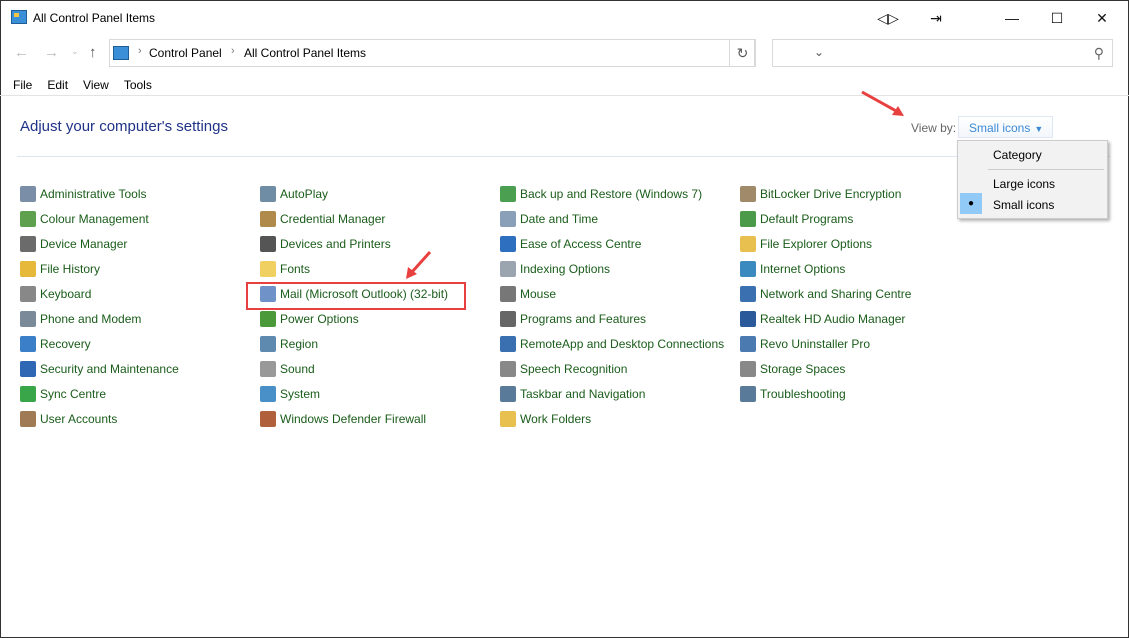 Image resolution: width=1129 pixels, height=638 pixels. What do you see at coordinates (268, 344) in the screenshot?
I see `region-icon` at bounding box center [268, 344].